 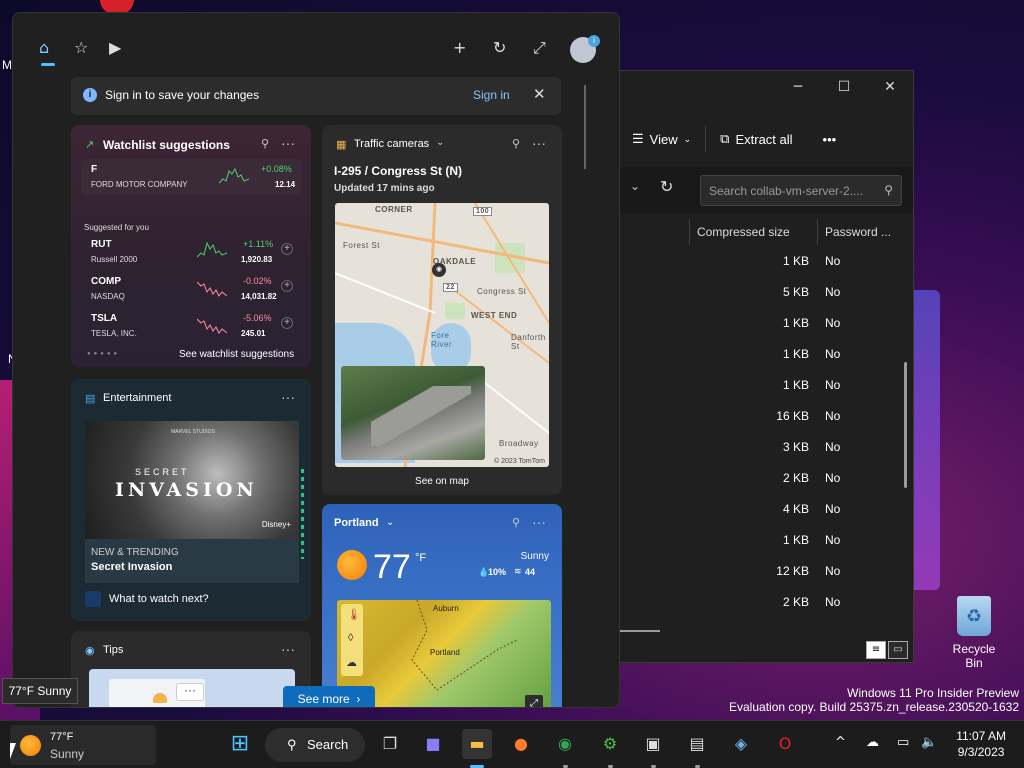 I want to click on task-view-icon: ❐, so click(x=390, y=744).